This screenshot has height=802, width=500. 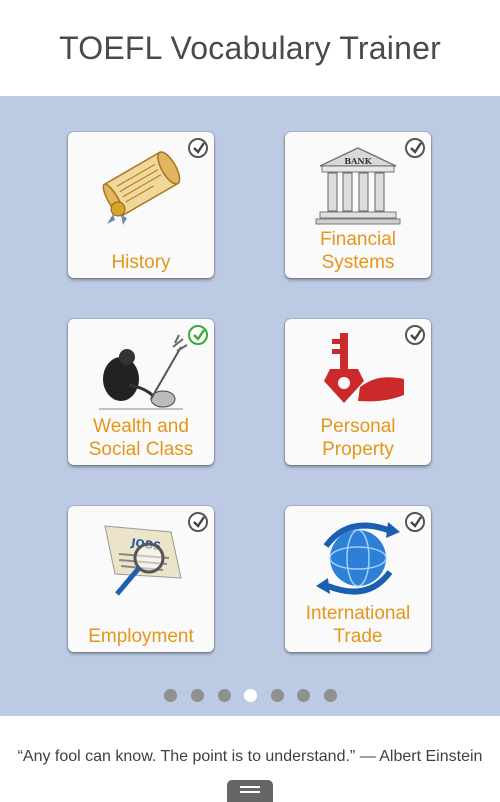 I want to click on topic-card-history: History, so click(x=141, y=205).